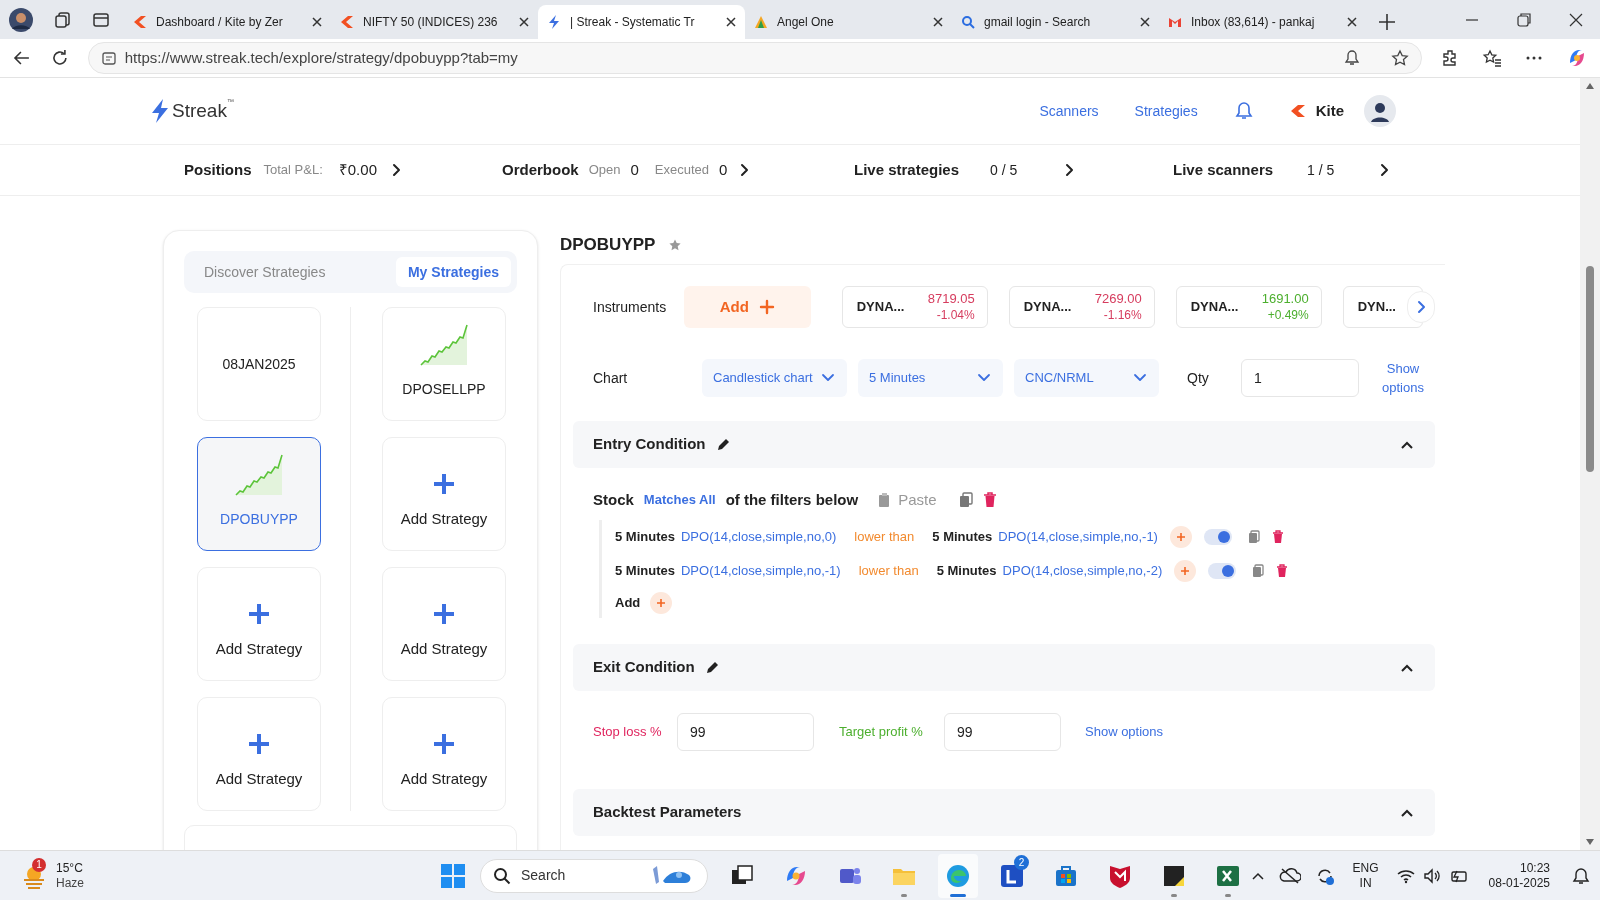 The height and width of the screenshot is (900, 1600). I want to click on summary-value: 0, so click(723, 169).